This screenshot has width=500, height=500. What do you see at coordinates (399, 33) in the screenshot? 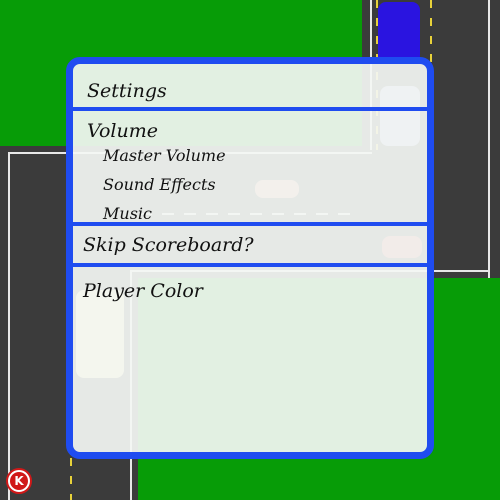
I see `player-car` at bounding box center [399, 33].